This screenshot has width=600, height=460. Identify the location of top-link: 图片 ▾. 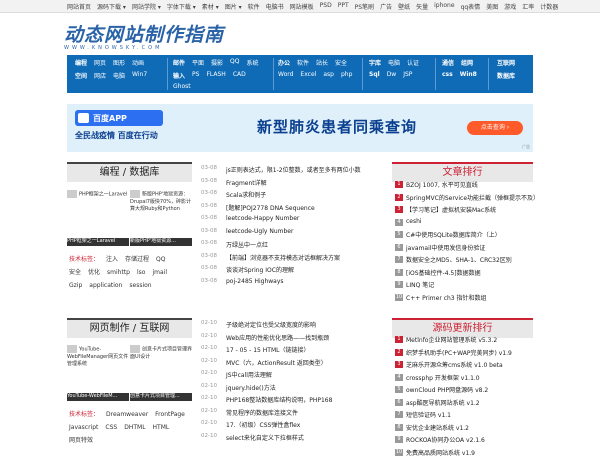
(233, 6).